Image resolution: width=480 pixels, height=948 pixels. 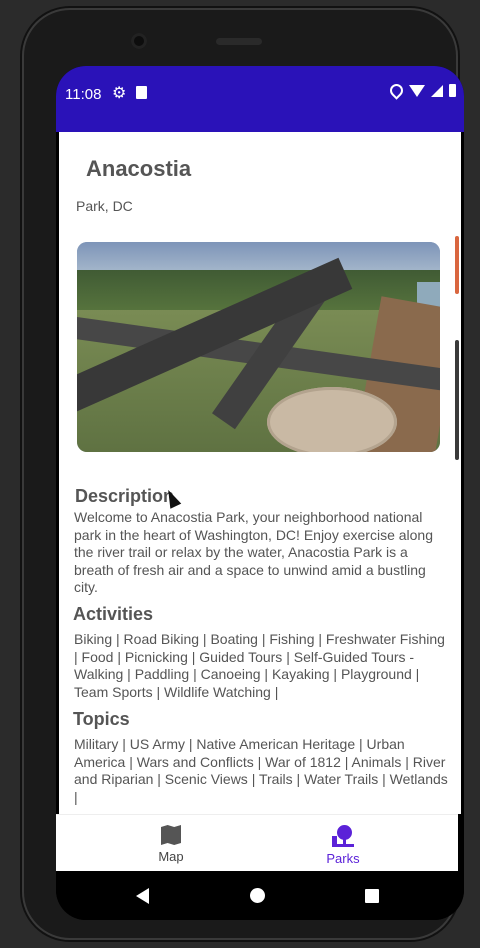 I want to click on nav-parks-label: Parks, so click(x=343, y=858).